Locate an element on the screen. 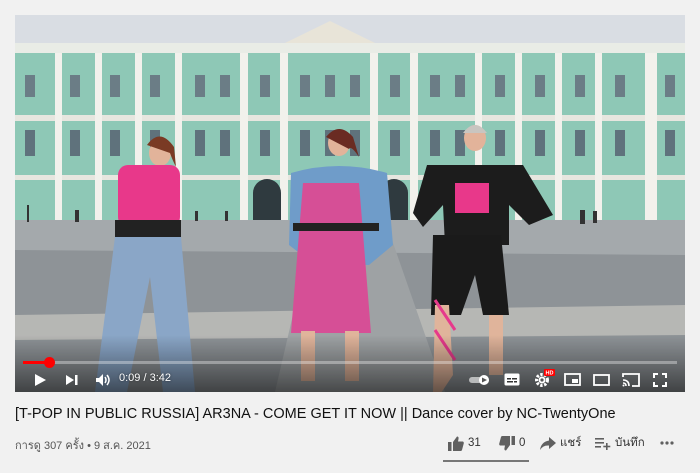  play-icon is located at coordinates (40, 379).